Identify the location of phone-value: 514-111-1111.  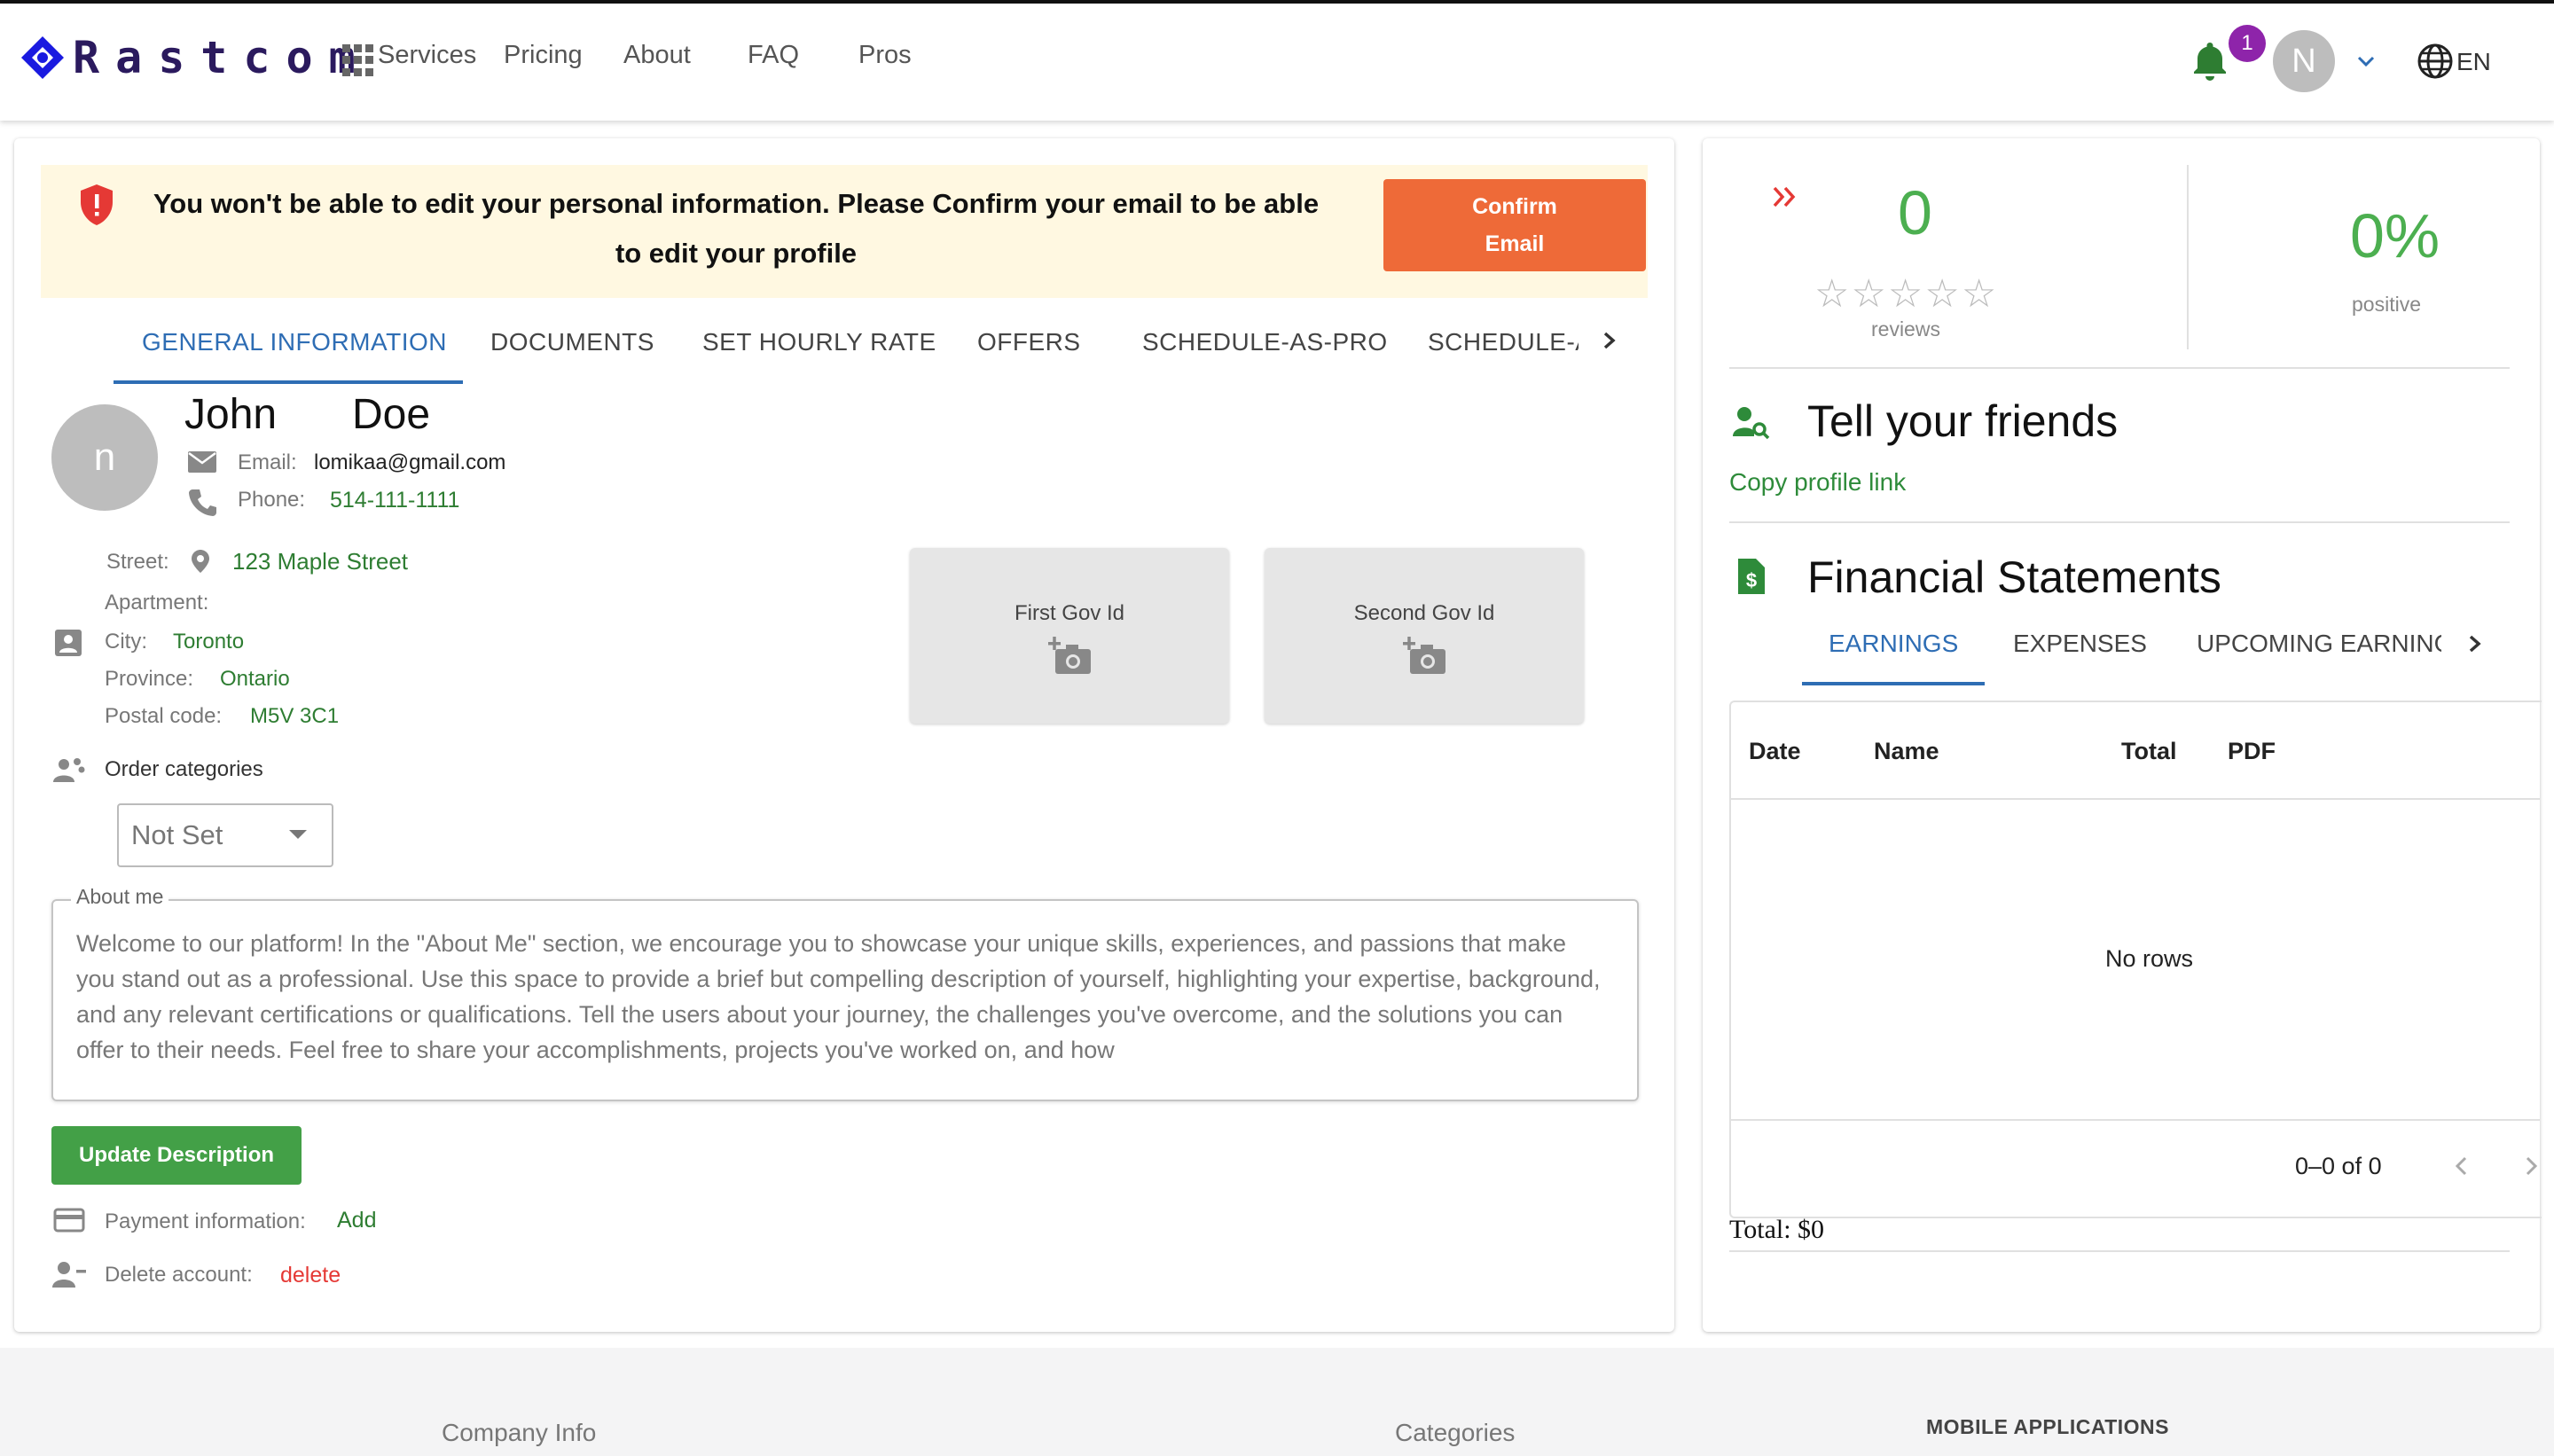
(394, 500).